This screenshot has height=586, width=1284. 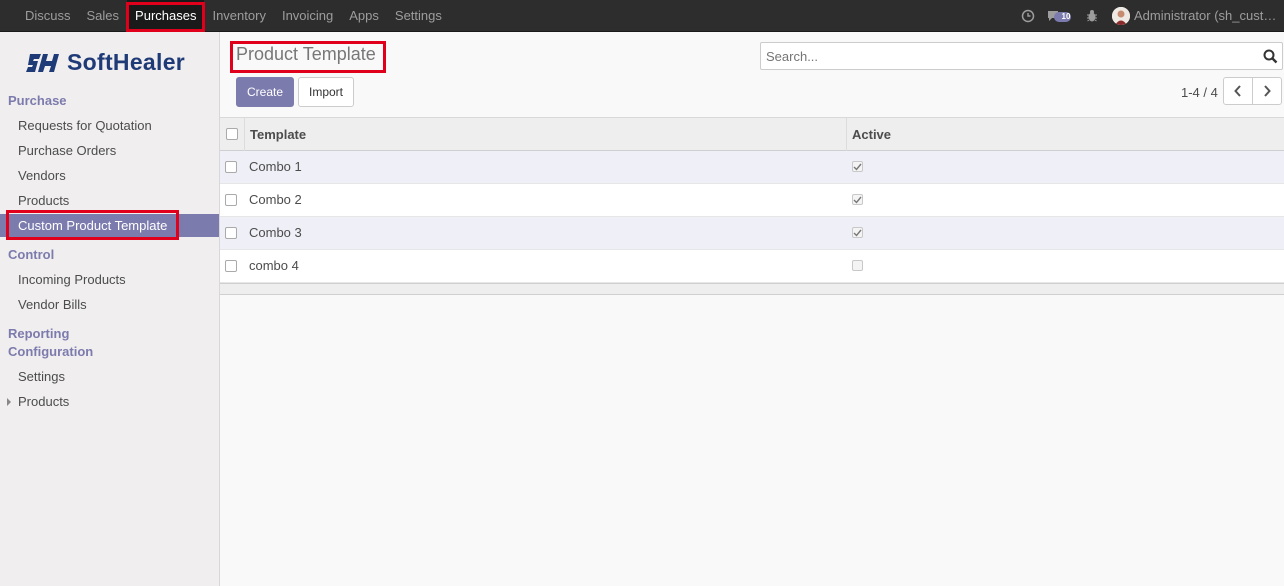 I want to click on template-cell: Combo 1, so click(x=275, y=166).